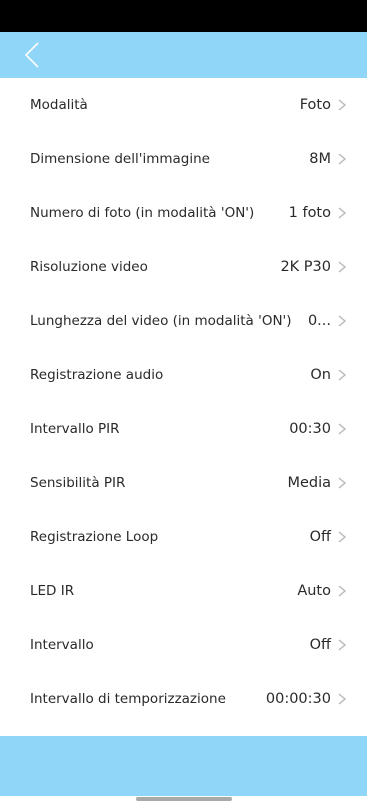 This screenshot has height=801, width=367. What do you see at coordinates (183, 591) in the screenshot?
I see `setting-row-led-ir: LED IR Auto` at bounding box center [183, 591].